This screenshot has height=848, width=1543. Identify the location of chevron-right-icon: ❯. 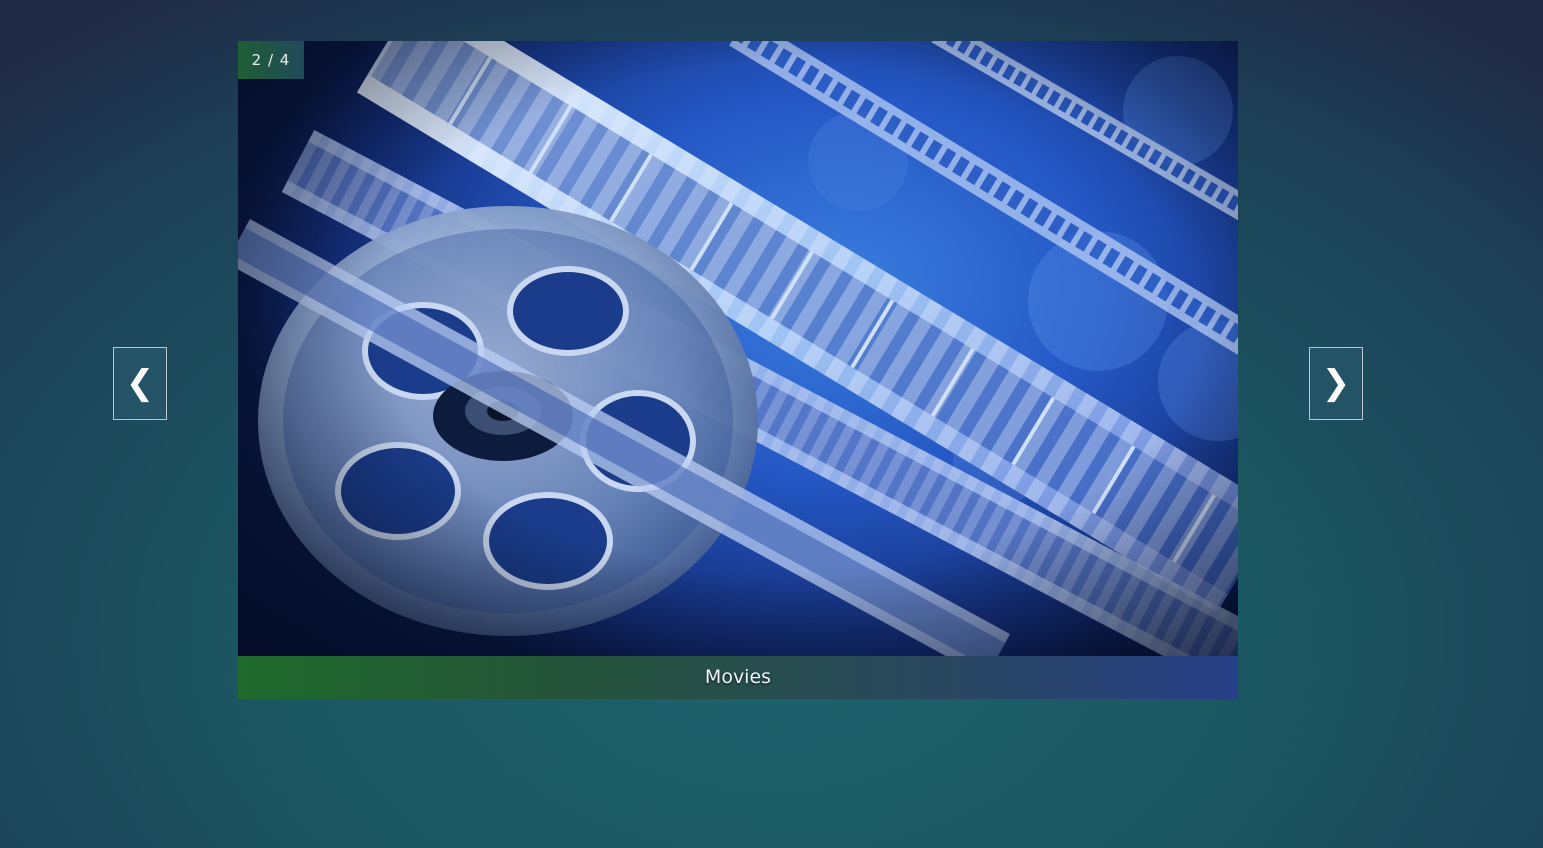
(1336, 383).